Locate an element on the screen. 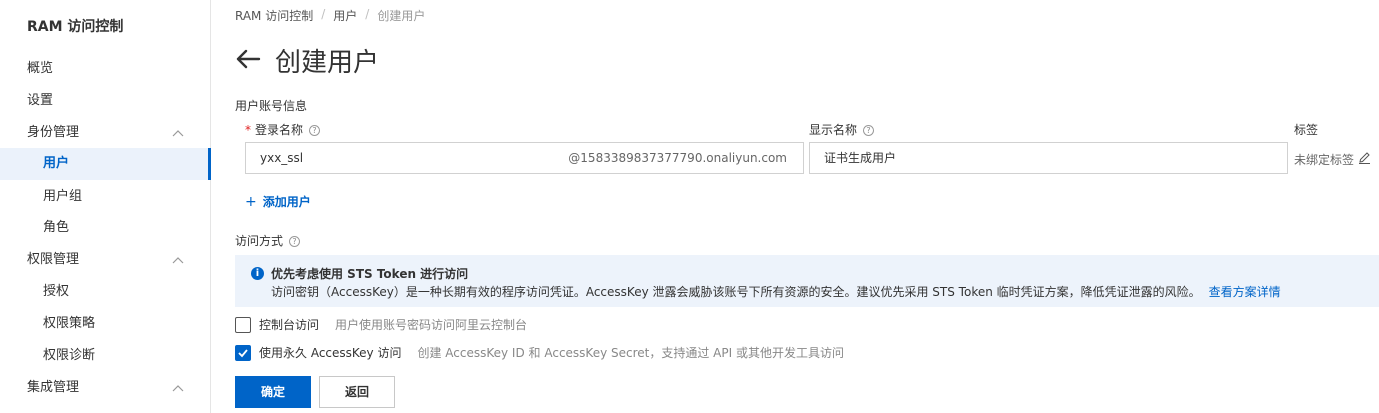 The width and height of the screenshot is (1379, 413). breadcrumb-link-ram: RAM 访问控制 is located at coordinates (274, 15).